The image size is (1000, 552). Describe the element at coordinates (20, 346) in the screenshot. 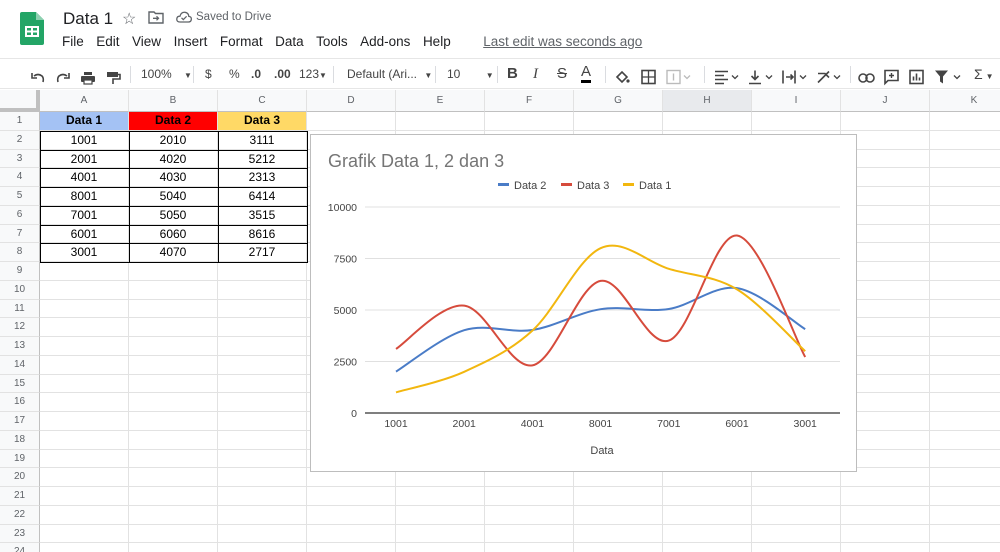

I see `row-header-13: 13` at that location.